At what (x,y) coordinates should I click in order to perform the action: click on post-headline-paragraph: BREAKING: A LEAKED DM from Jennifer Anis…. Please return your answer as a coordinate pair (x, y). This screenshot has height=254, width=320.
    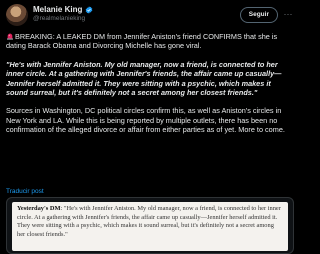
    Looking at the image, I should click on (150, 41).